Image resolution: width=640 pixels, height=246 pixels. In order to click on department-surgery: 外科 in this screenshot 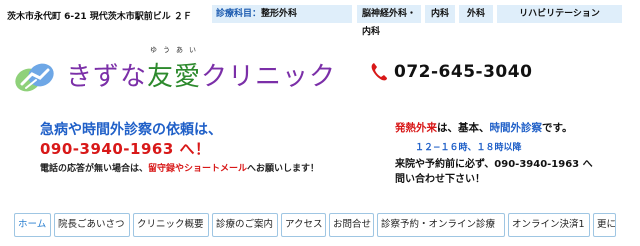, I will do `click(476, 14)`.